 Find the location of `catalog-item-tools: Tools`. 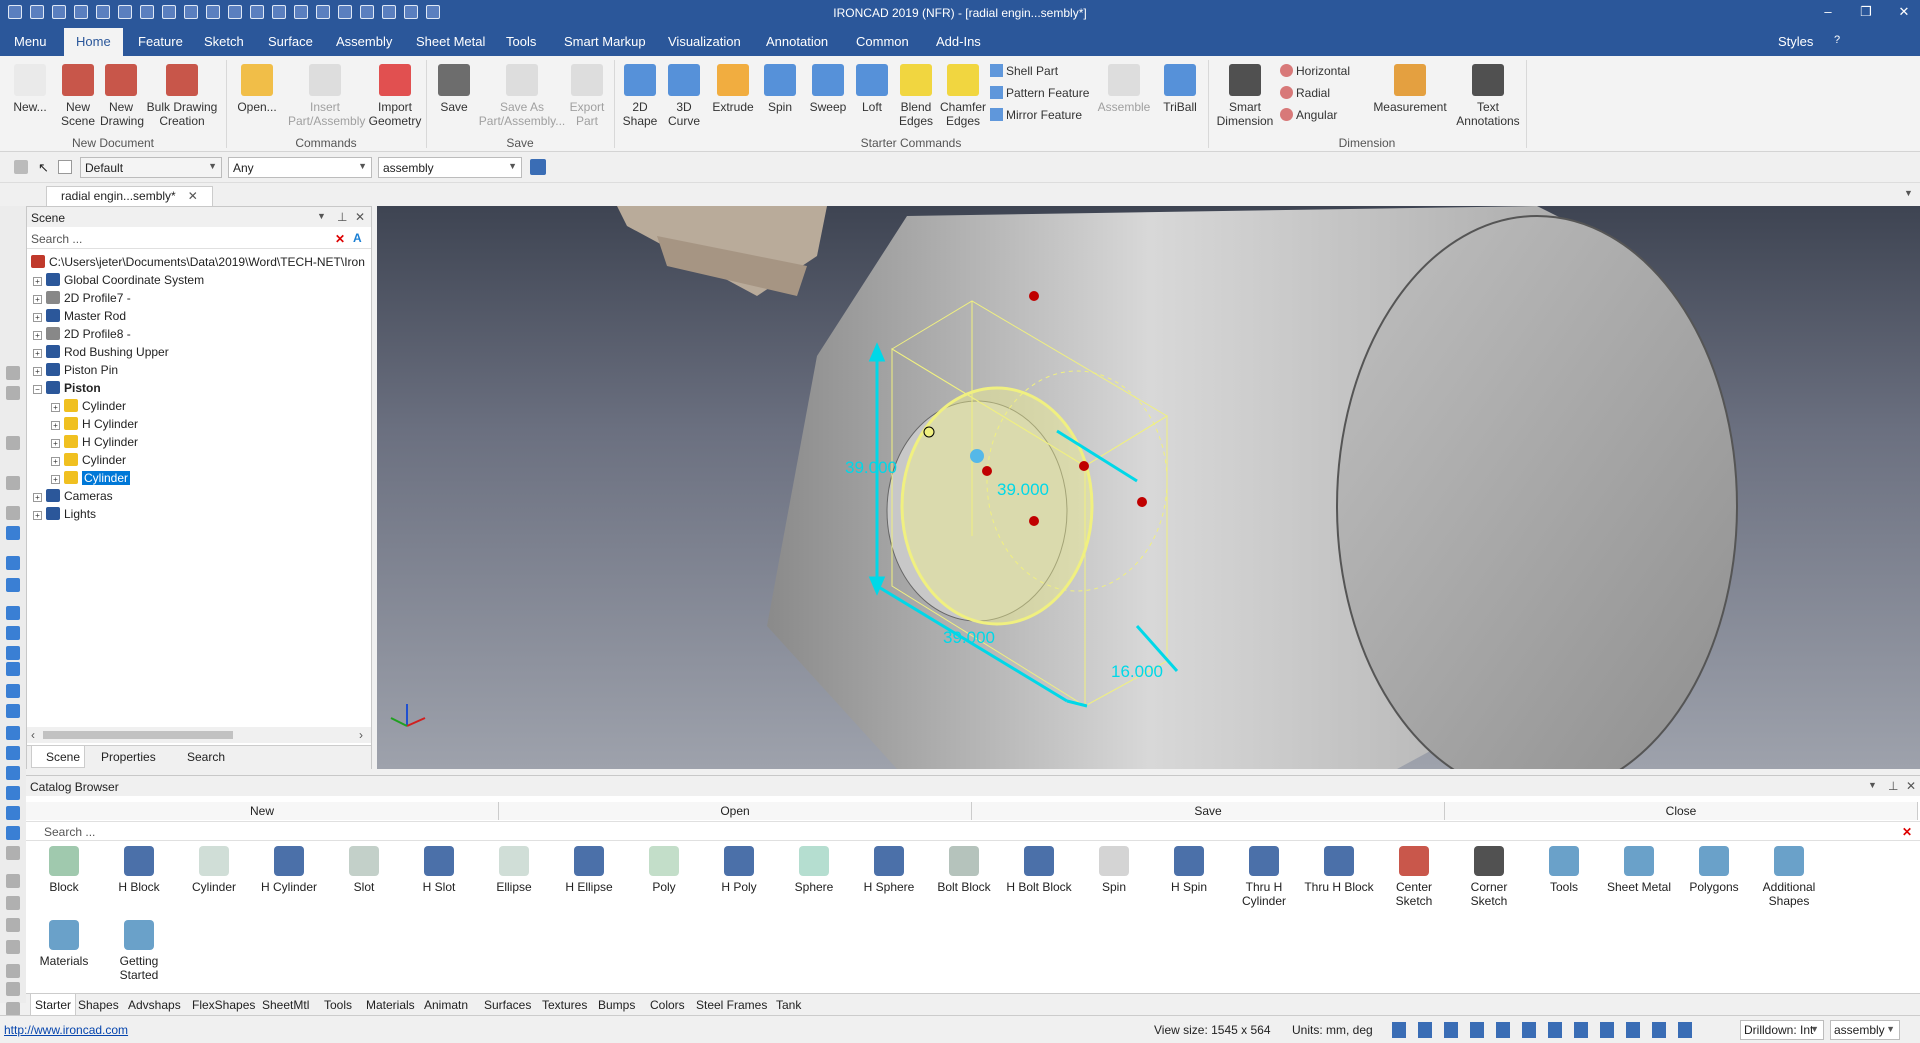

catalog-item-tools: Tools is located at coordinates (1564, 870).